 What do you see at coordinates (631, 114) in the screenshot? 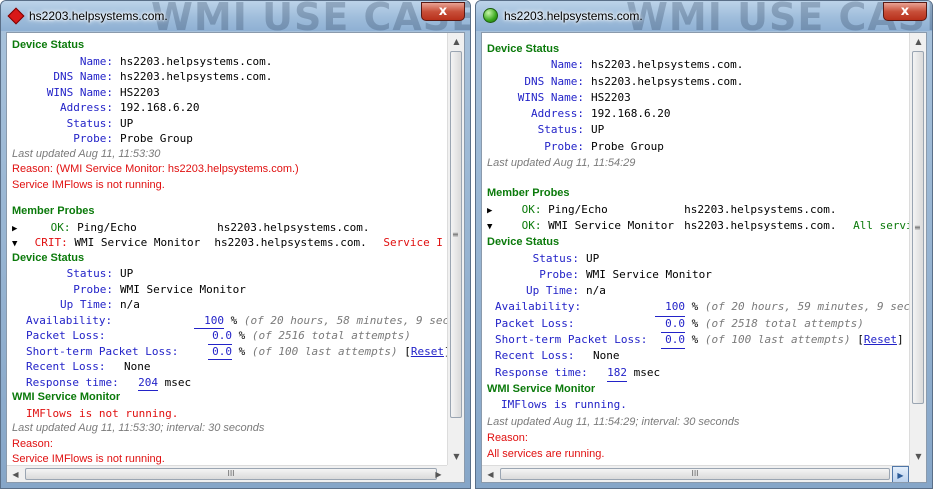
I see `address-value: 192.168.6.20` at bounding box center [631, 114].